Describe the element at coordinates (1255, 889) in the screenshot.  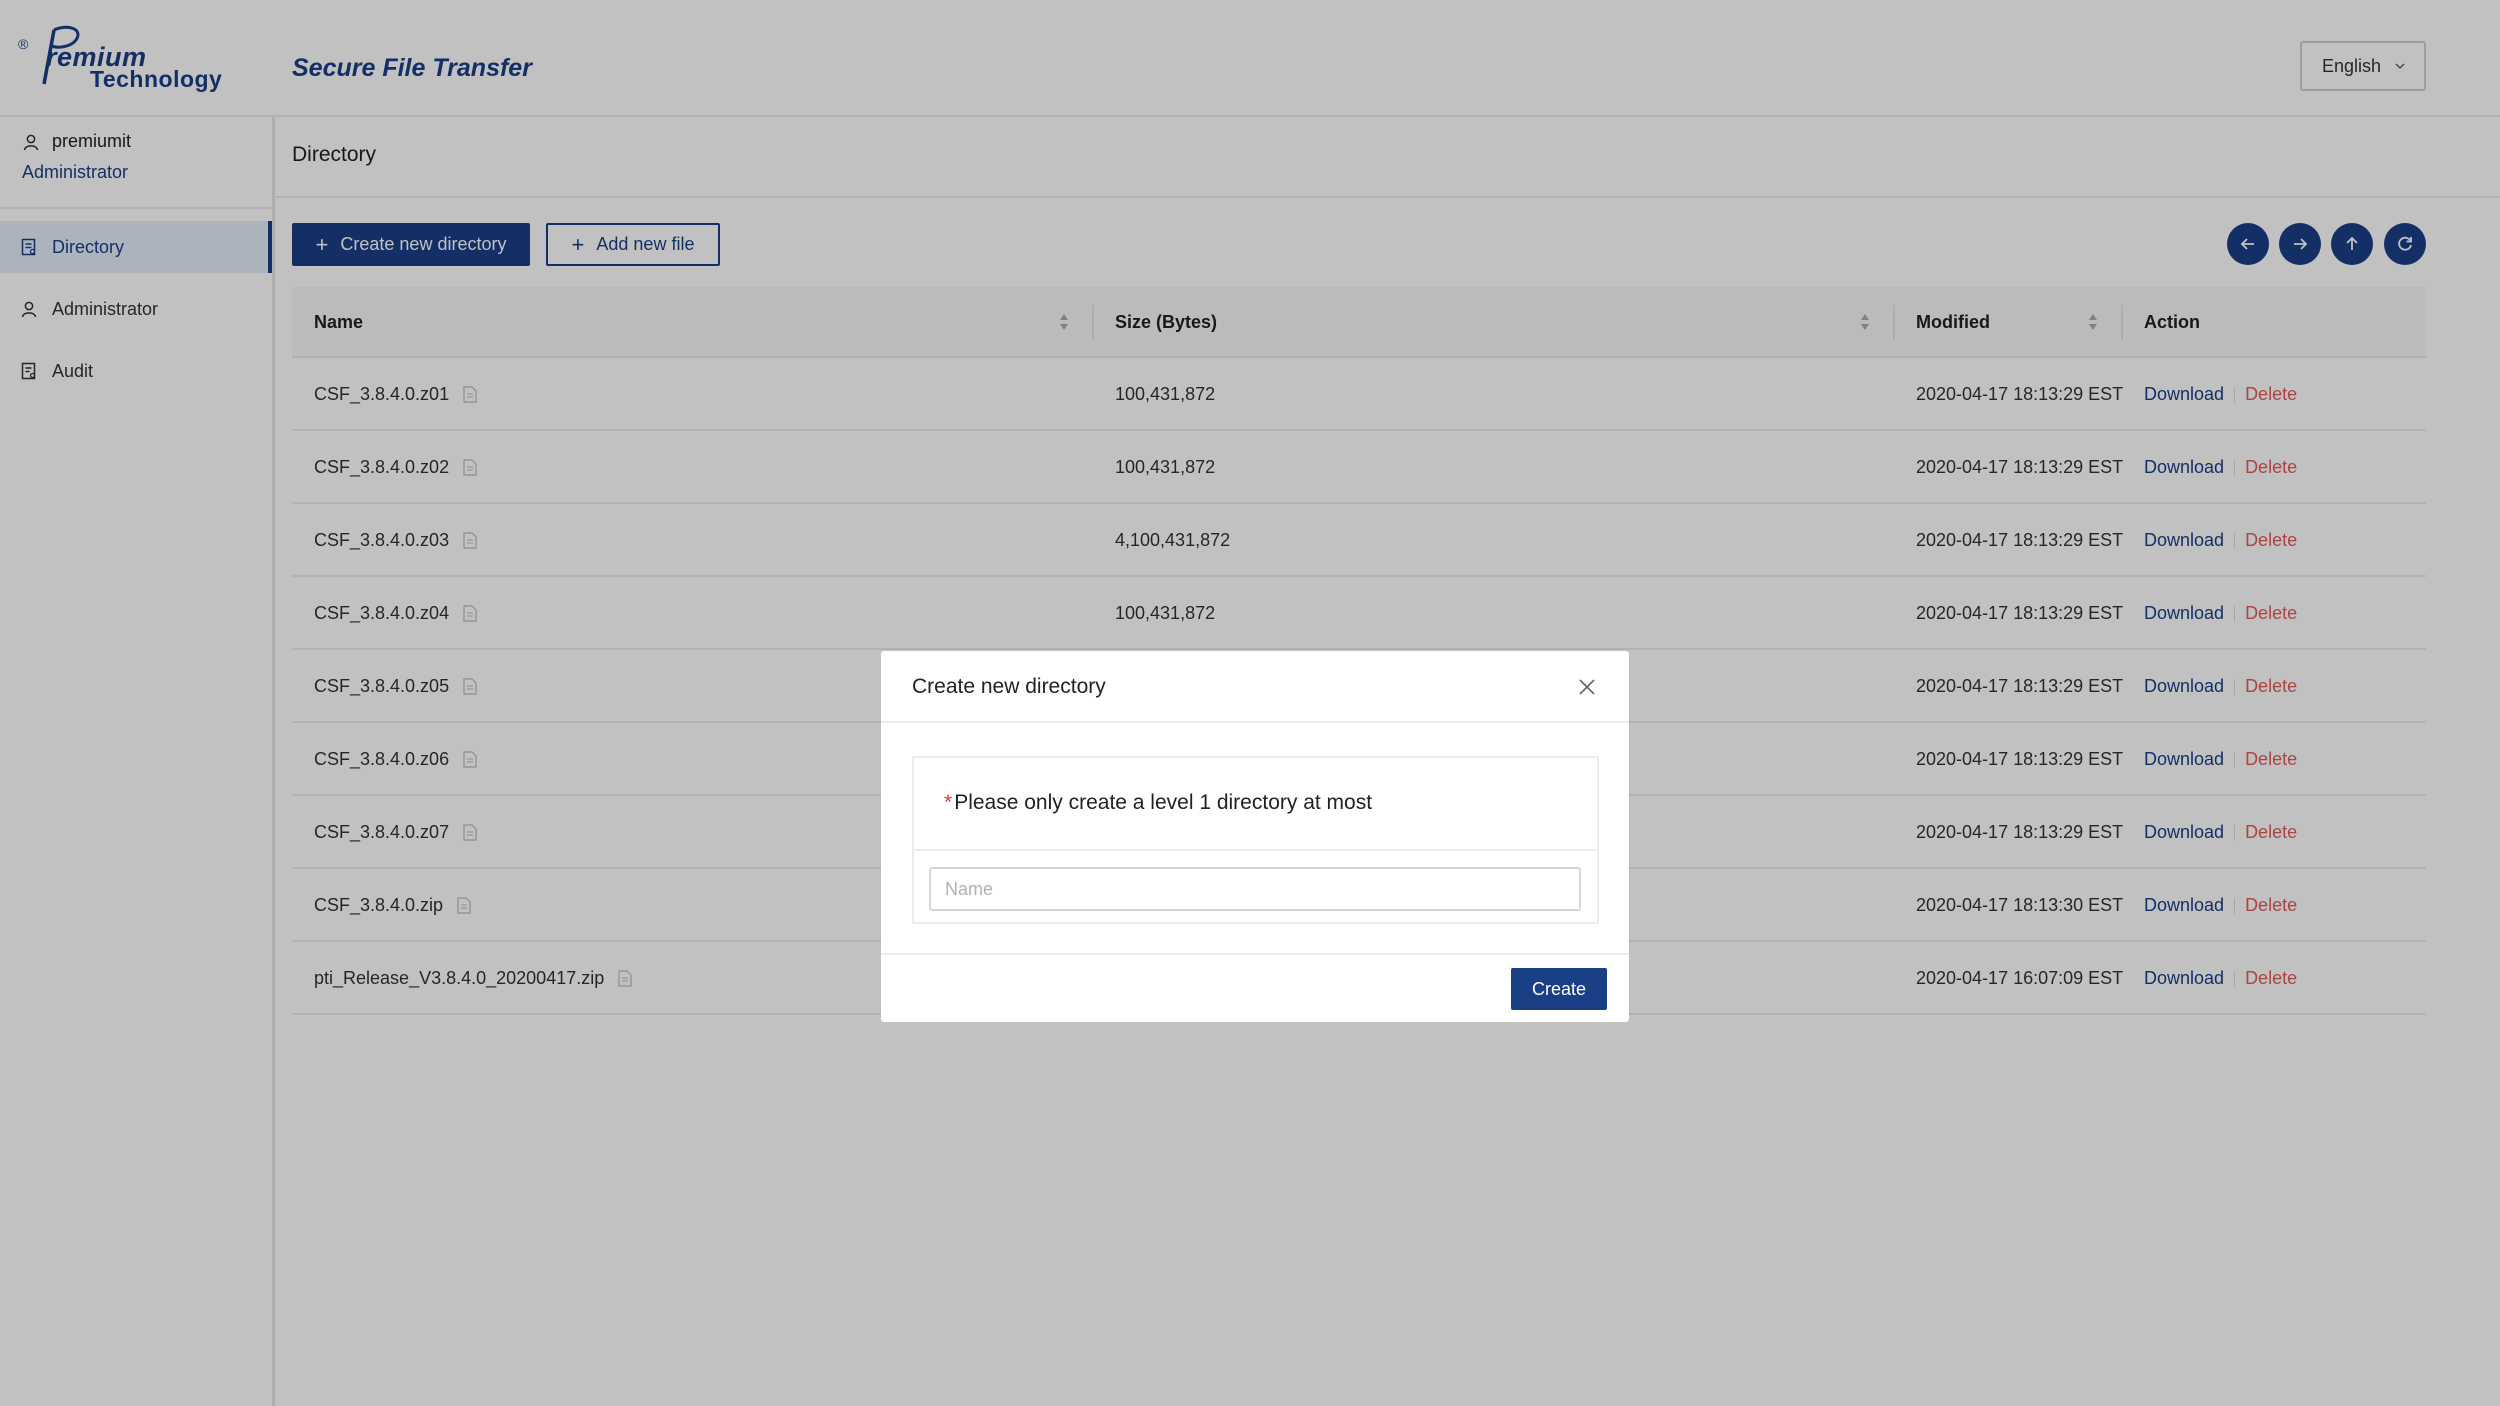
I see `directory-name-input` at that location.